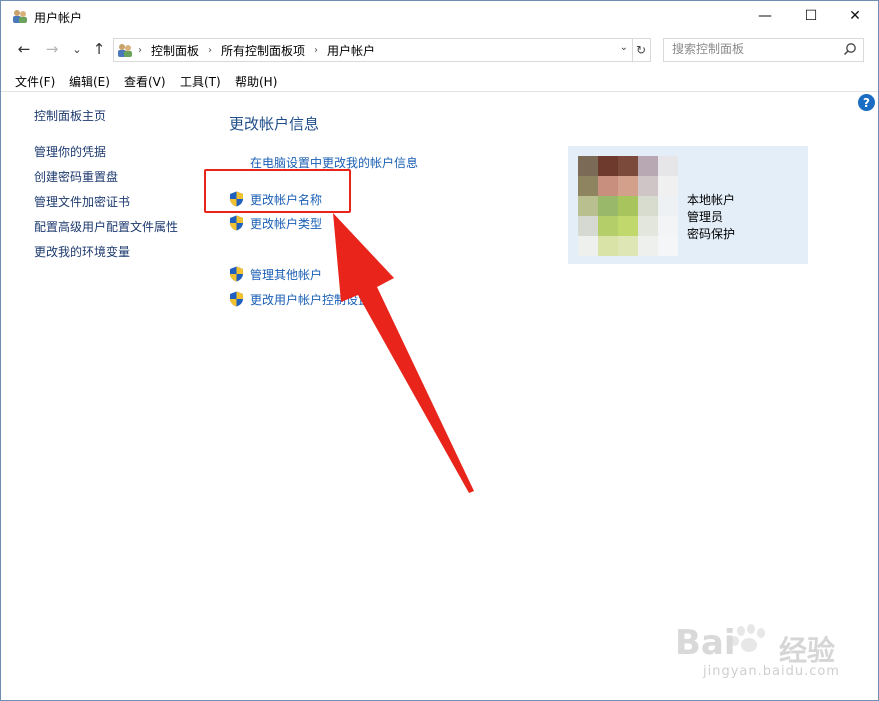 This screenshot has height=701, width=879. I want to click on annotation-arrow, so click(403, 353).